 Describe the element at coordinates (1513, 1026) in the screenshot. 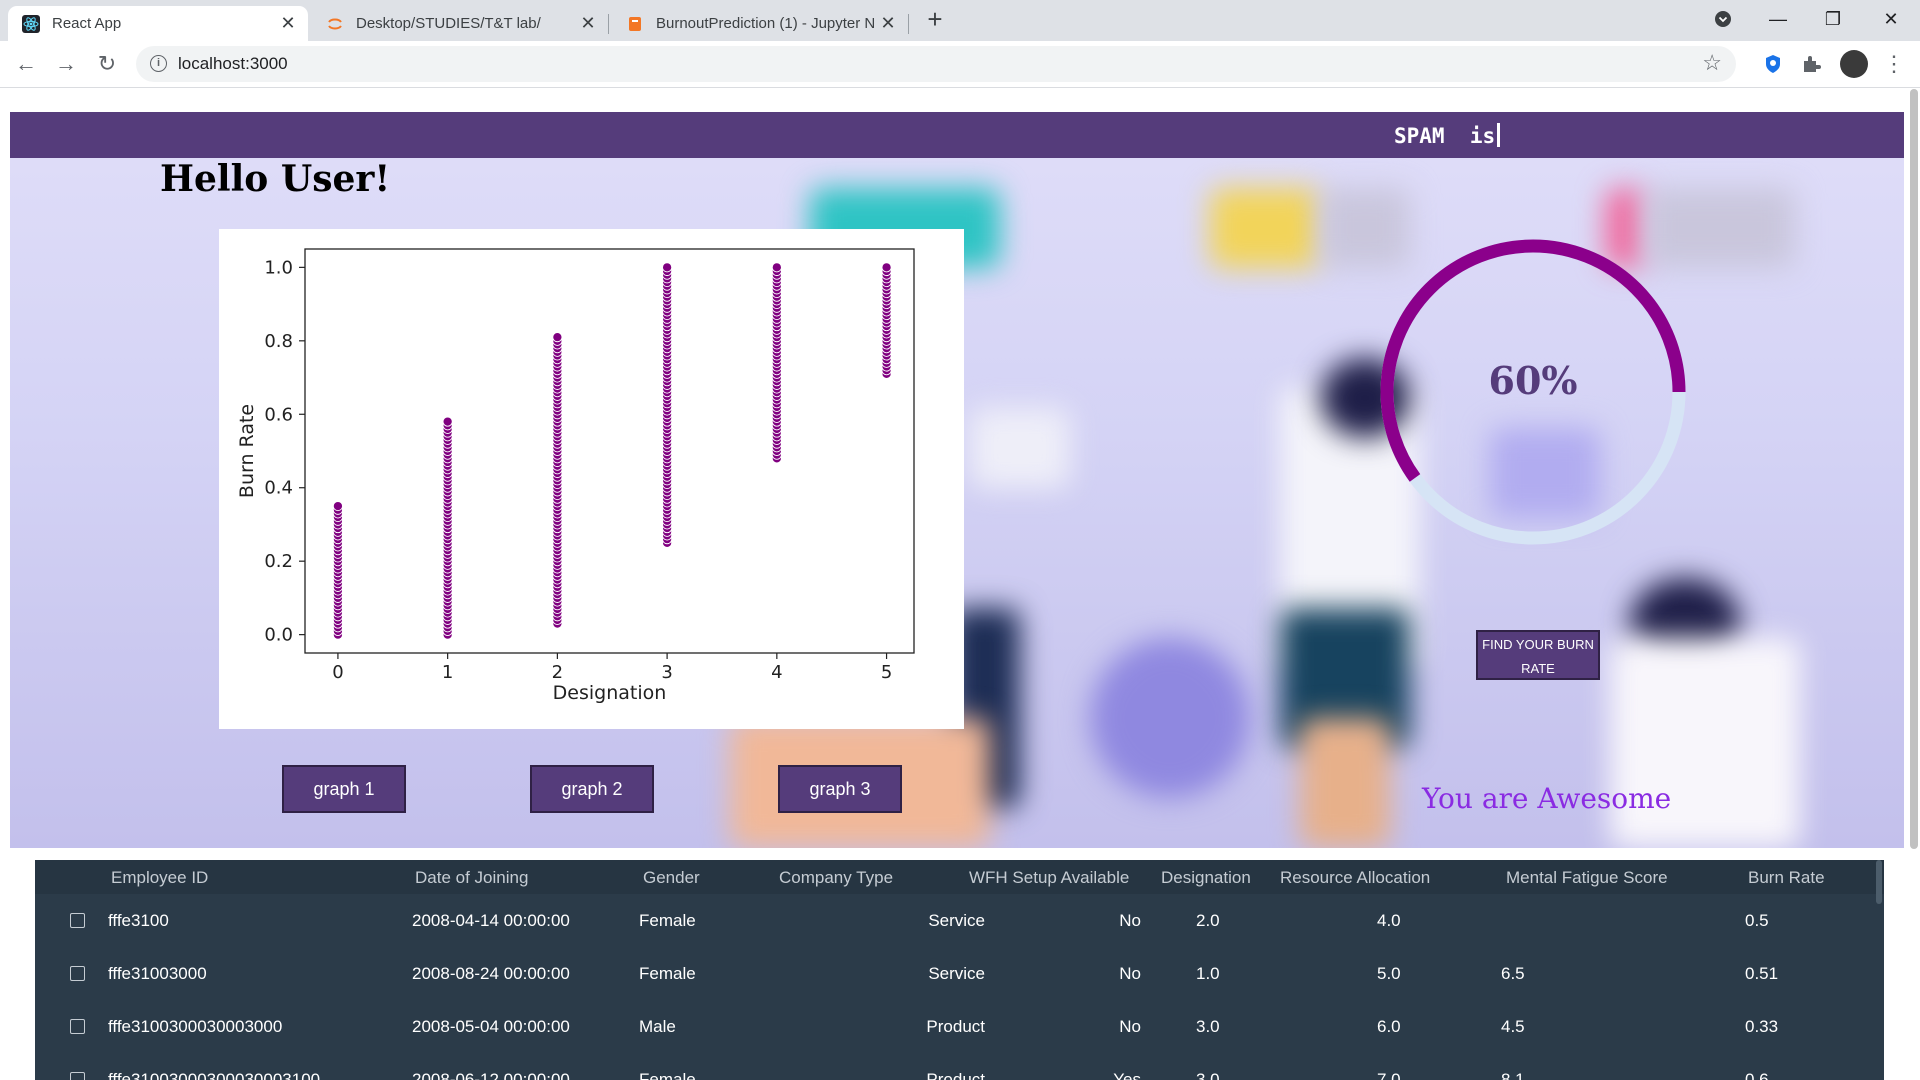

I see `table-cell: 4.5` at that location.